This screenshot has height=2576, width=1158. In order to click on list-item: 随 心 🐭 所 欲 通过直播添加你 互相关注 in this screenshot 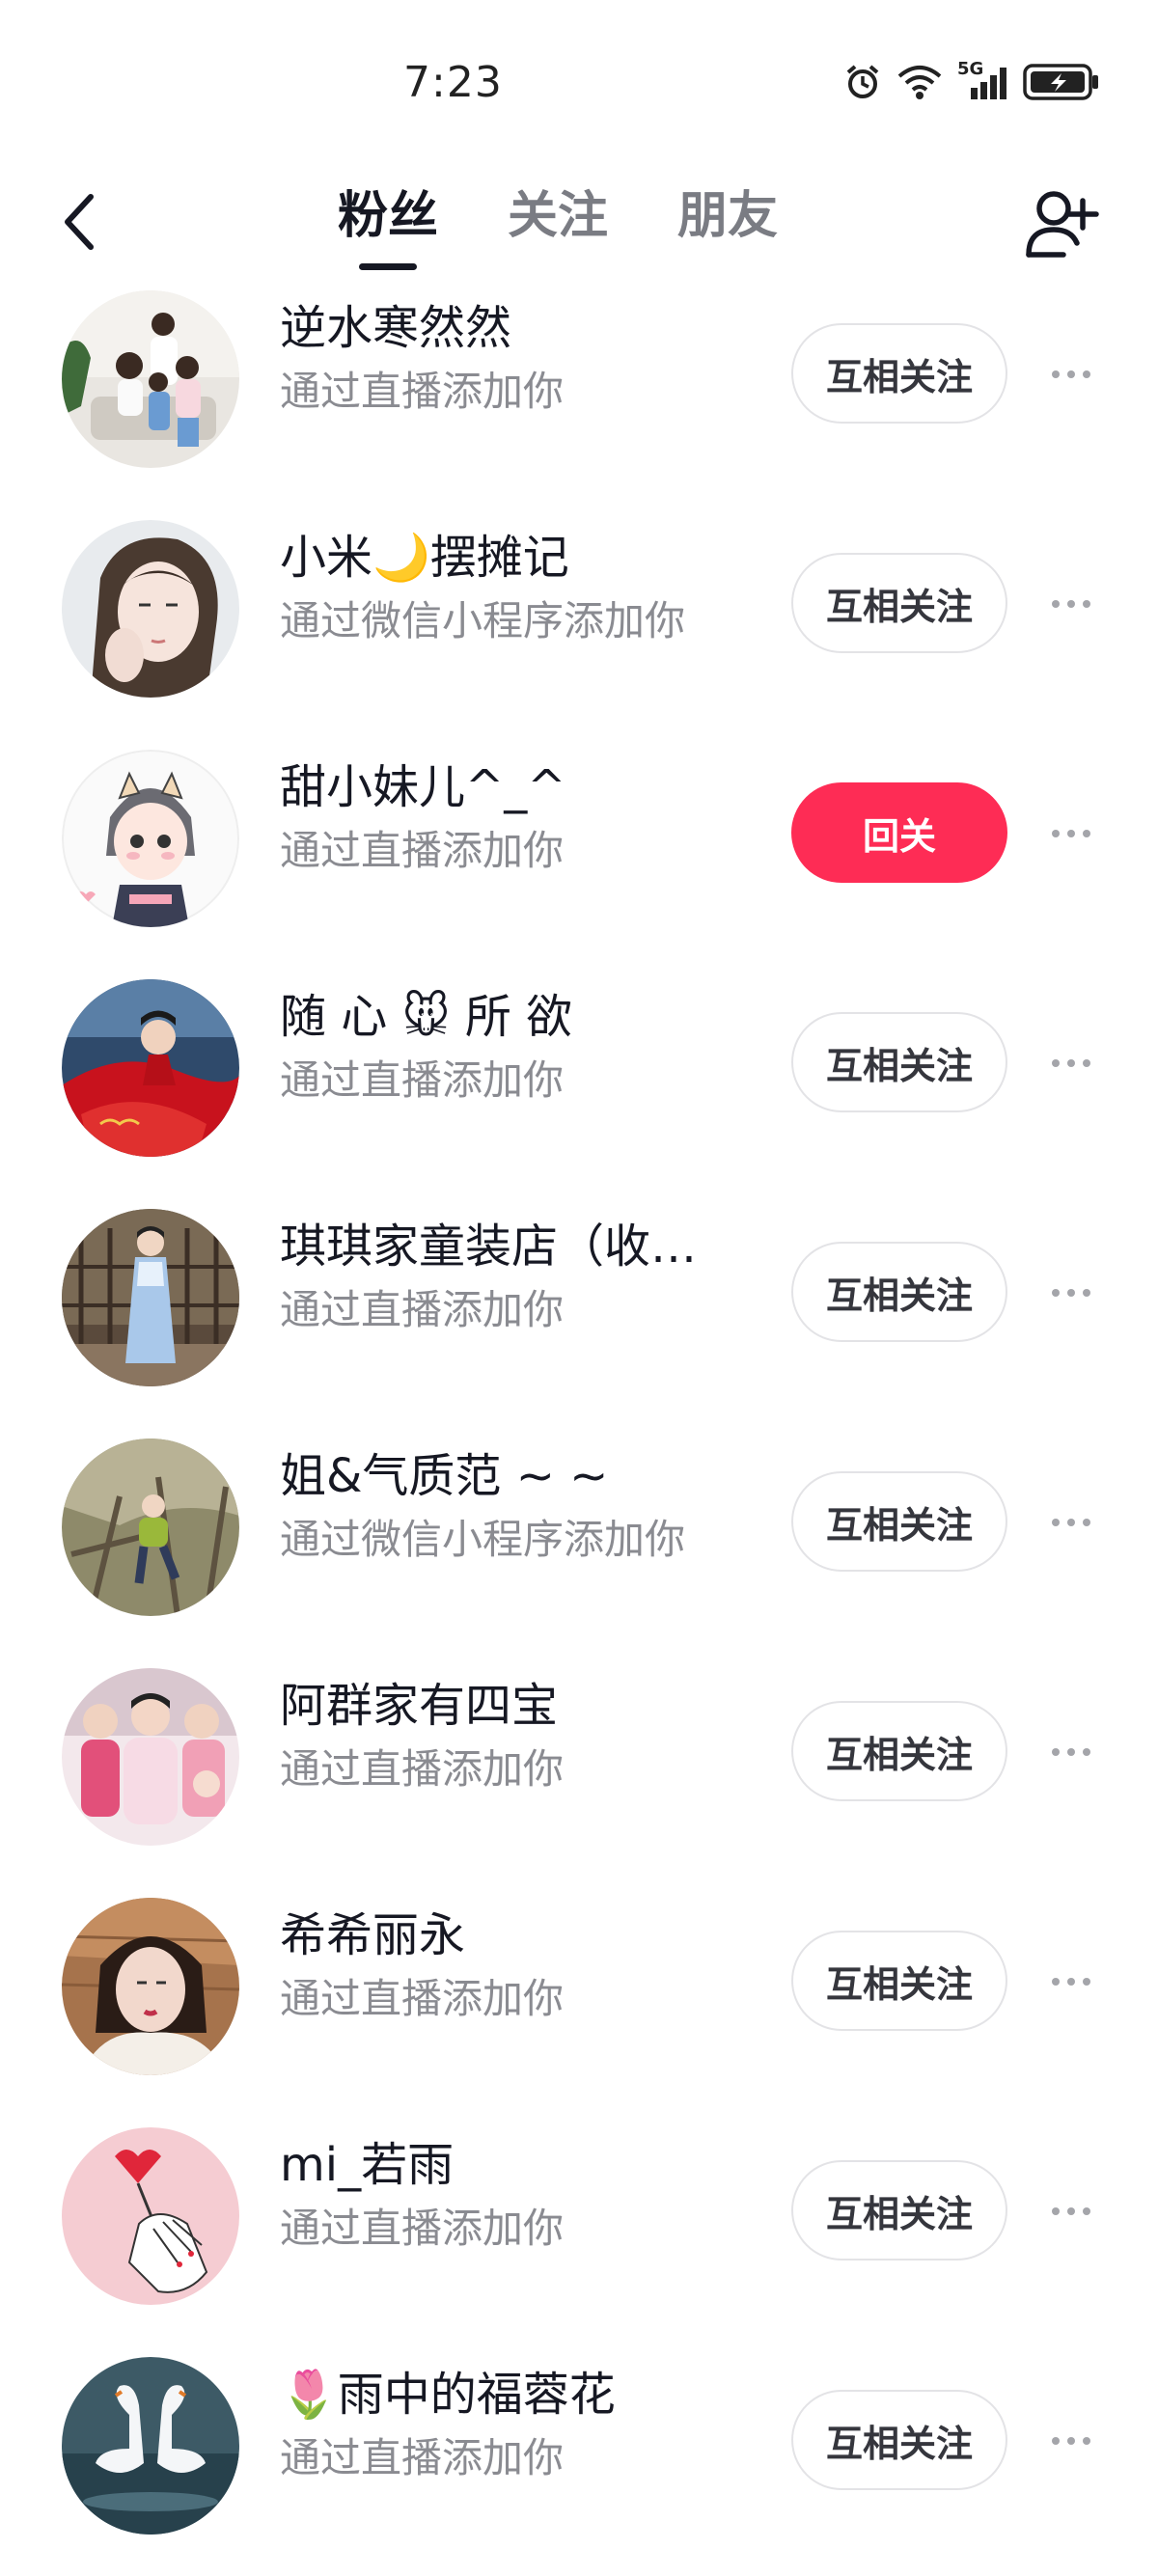, I will do `click(579, 1084)`.